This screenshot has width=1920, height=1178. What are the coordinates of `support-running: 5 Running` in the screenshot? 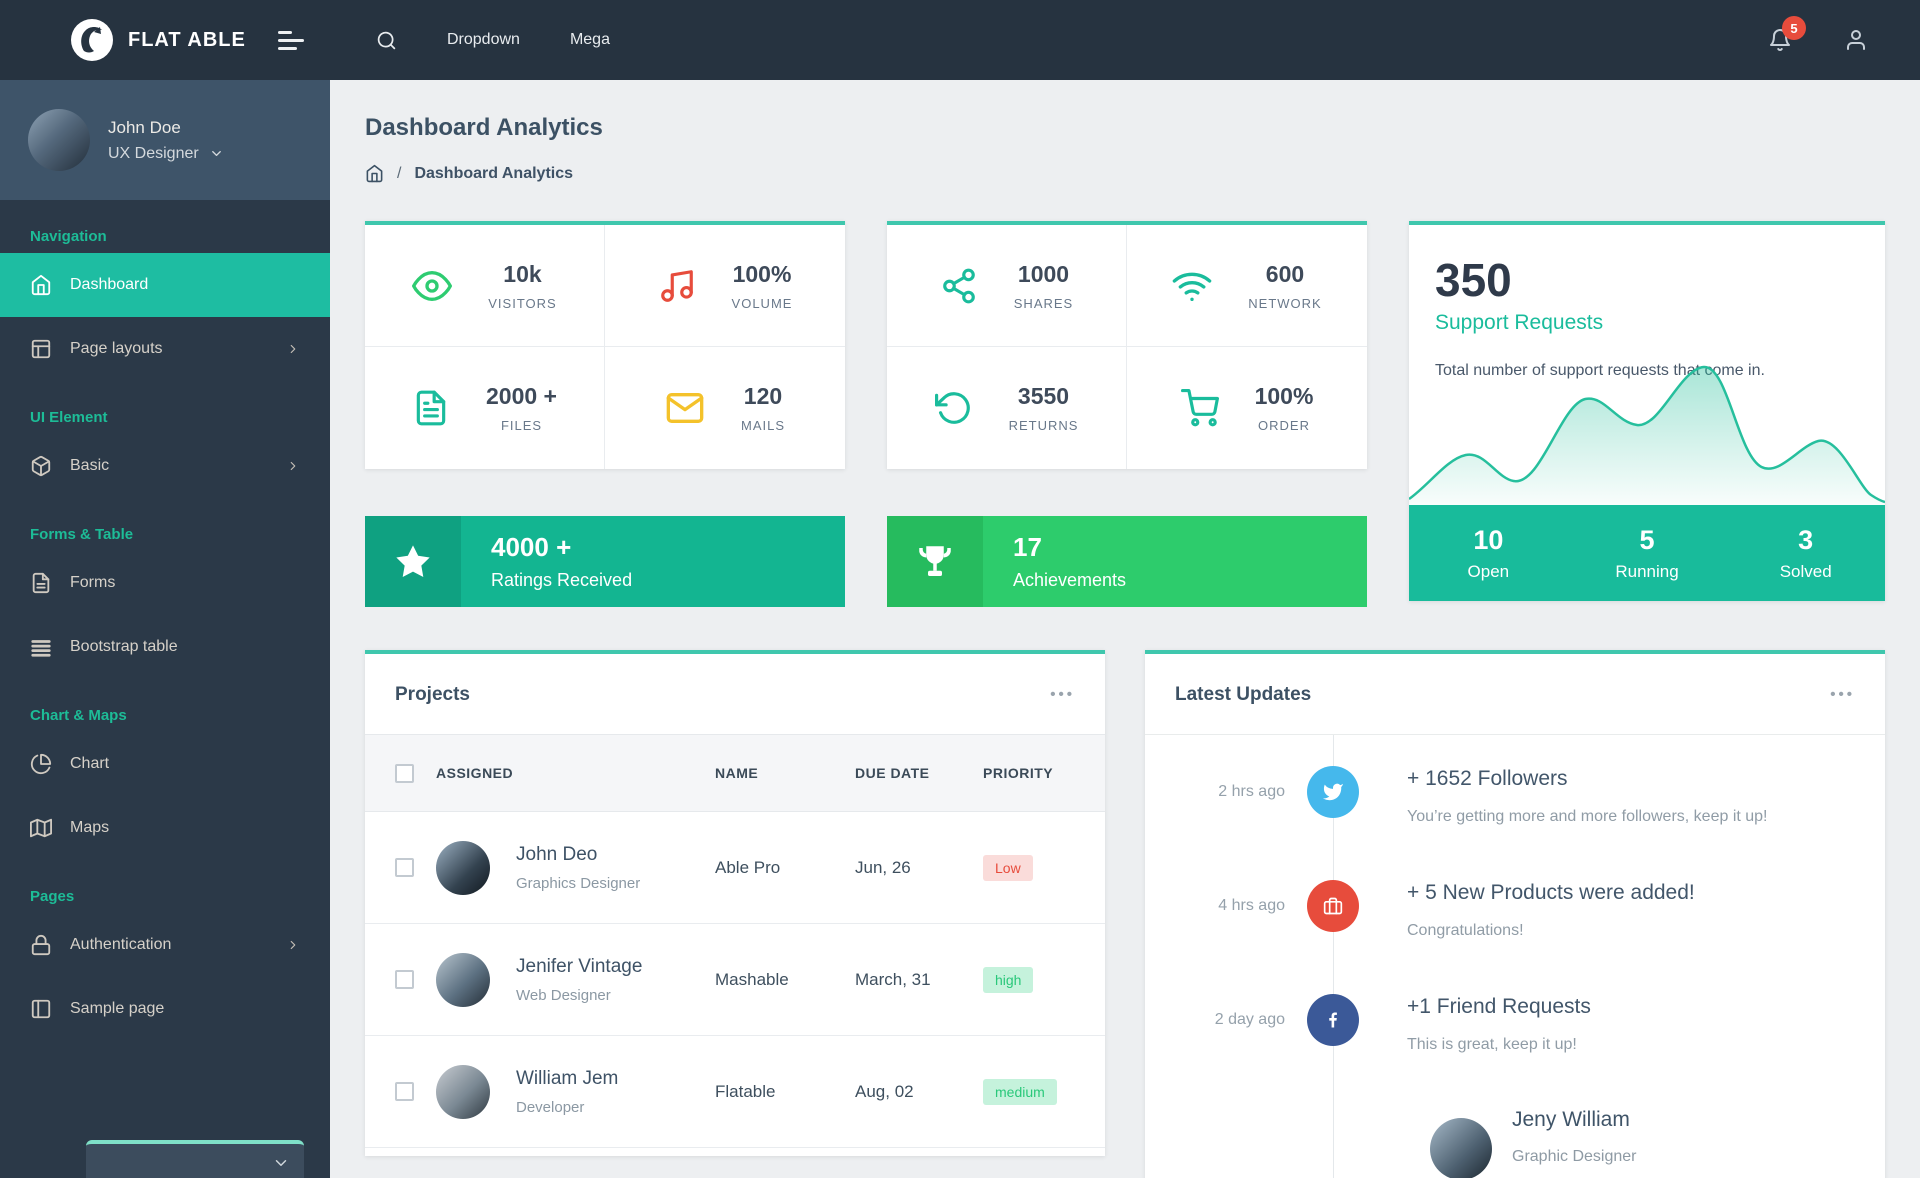 It's located at (1647, 552).